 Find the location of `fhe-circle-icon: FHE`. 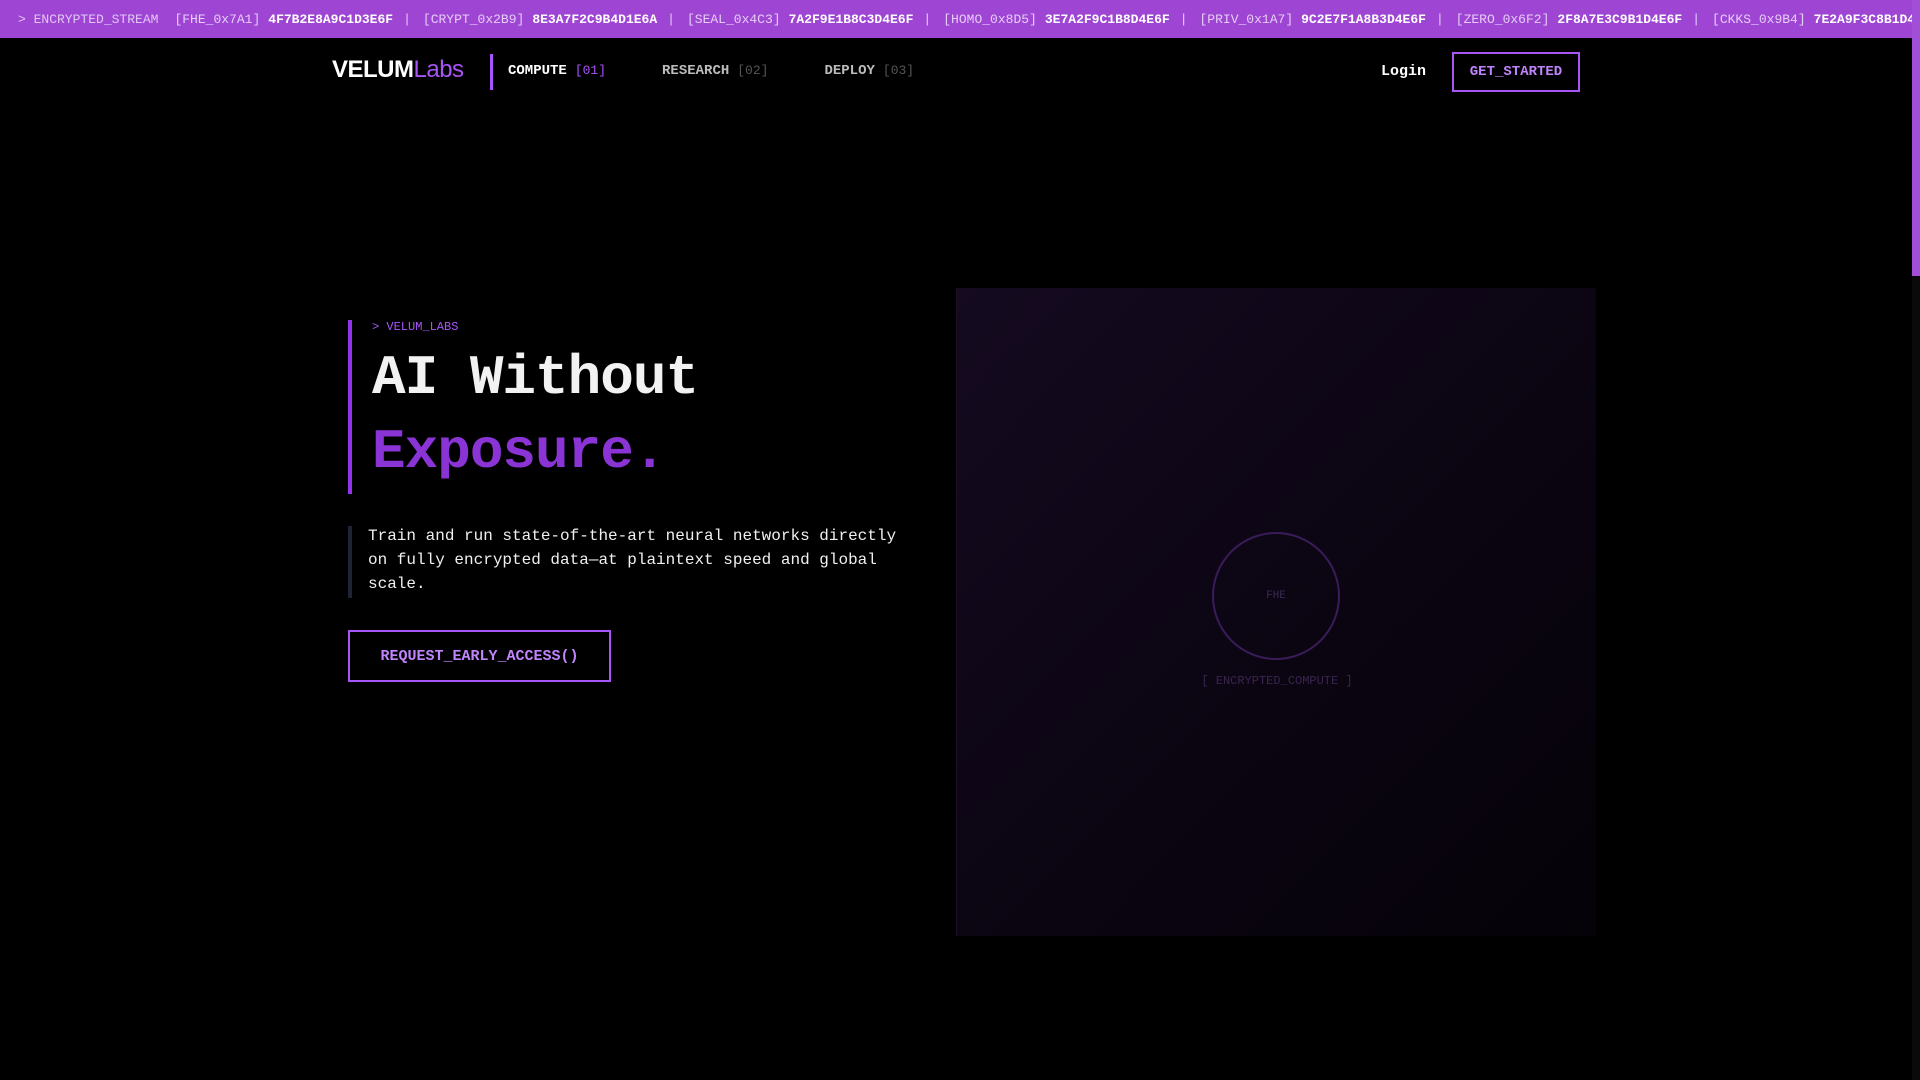

fhe-circle-icon: FHE is located at coordinates (1276, 596).